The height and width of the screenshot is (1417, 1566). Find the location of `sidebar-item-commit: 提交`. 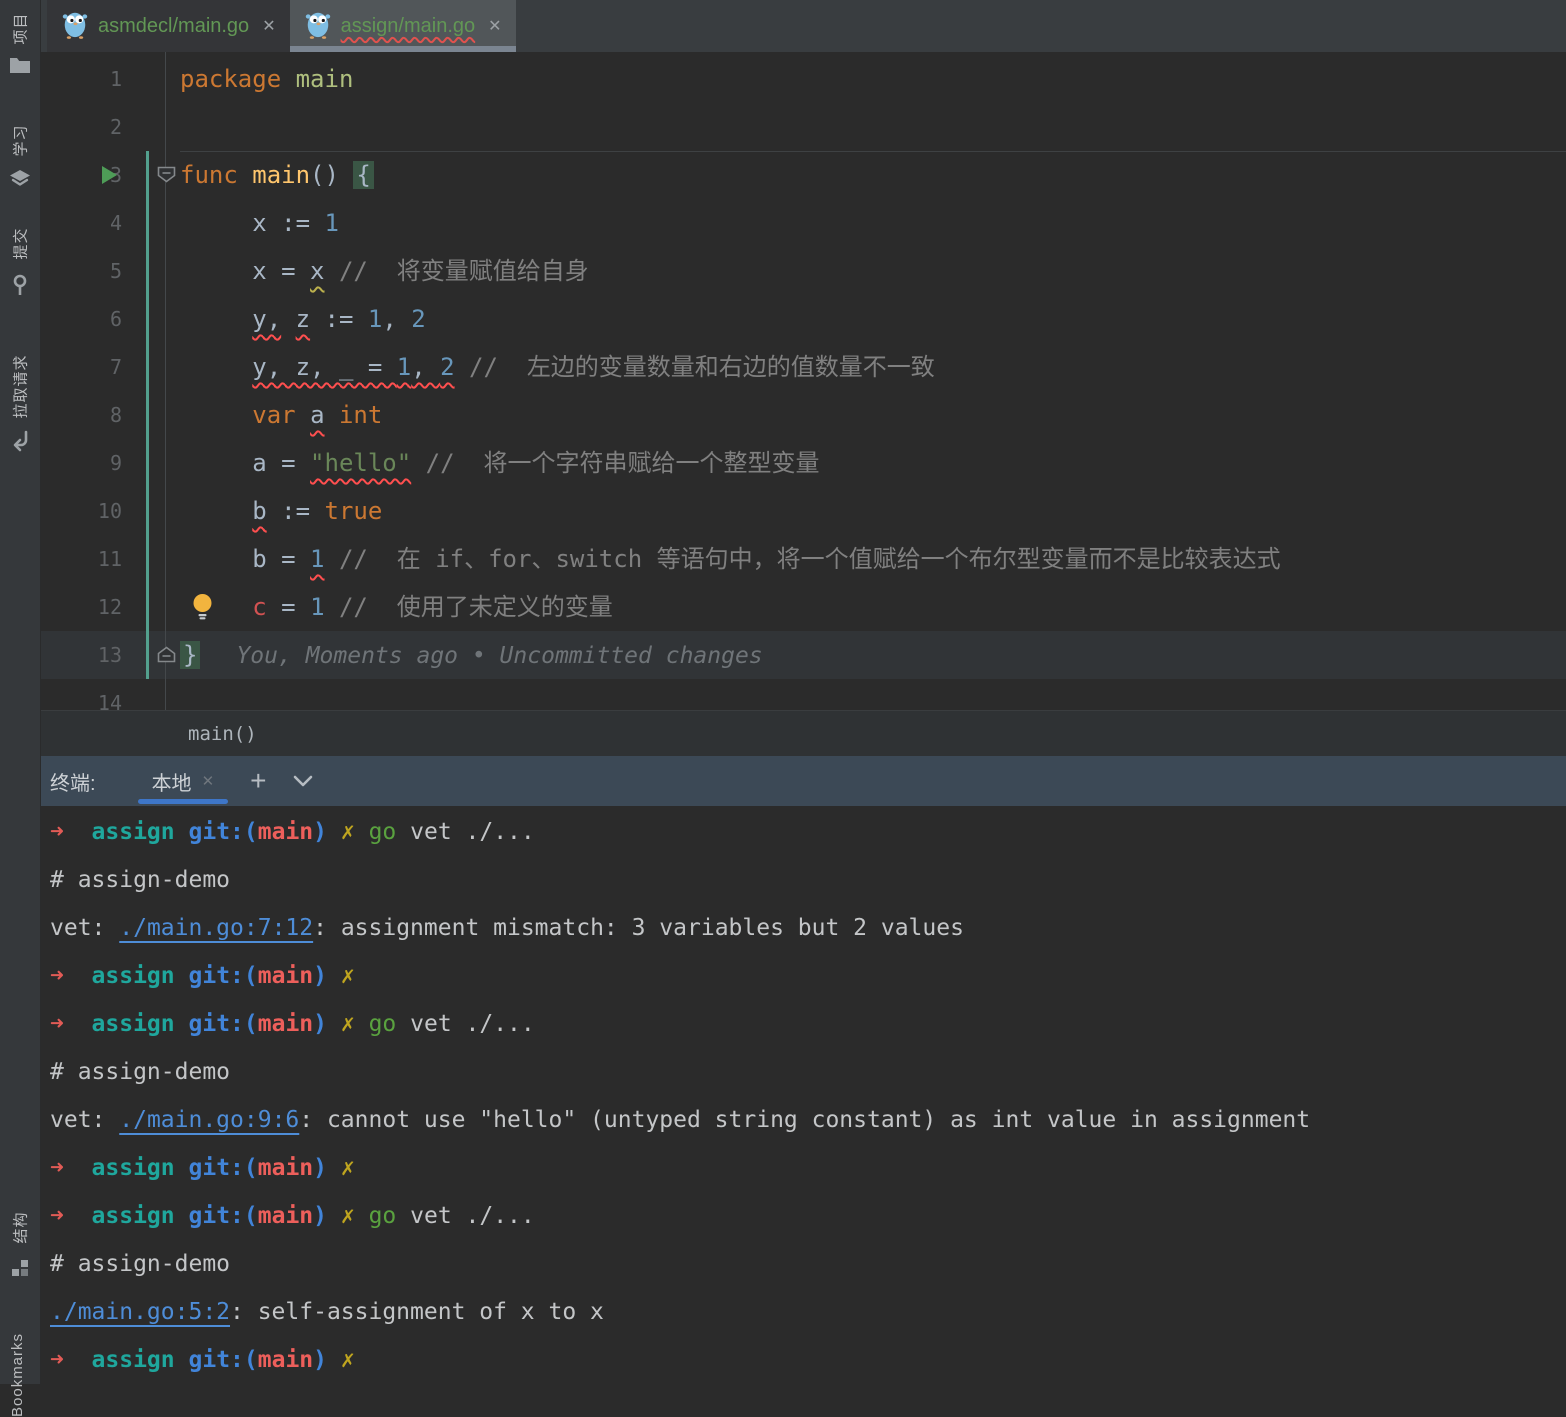

sidebar-item-commit: 提交 is located at coordinates (20, 258).